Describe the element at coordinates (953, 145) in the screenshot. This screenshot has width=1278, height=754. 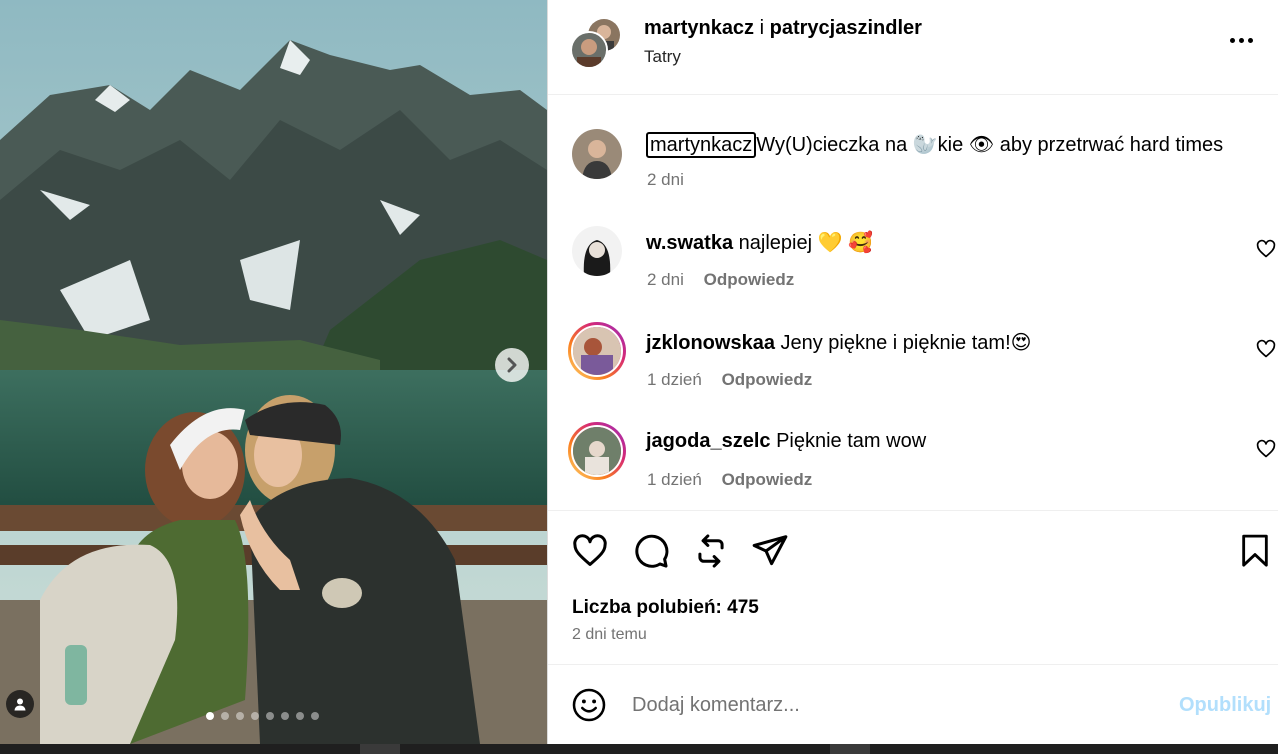
I see `caption-text-mid: kie` at that location.